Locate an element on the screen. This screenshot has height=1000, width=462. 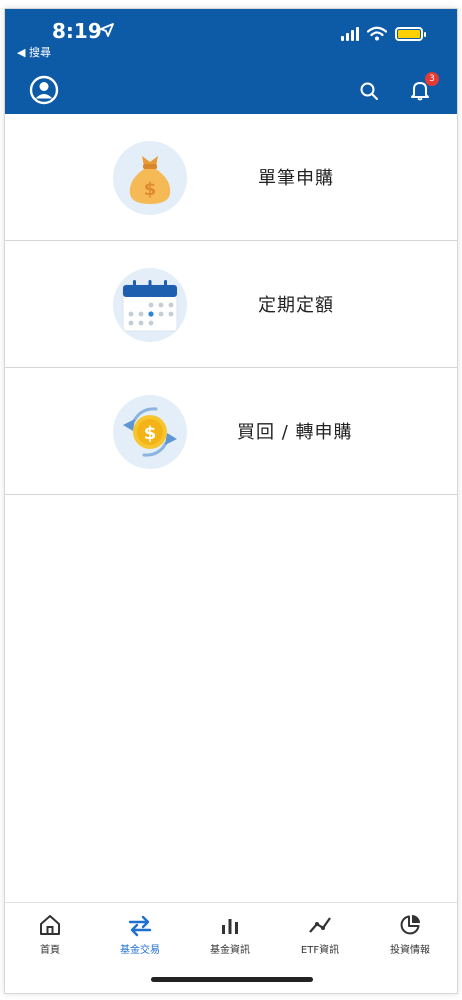
status-bar: 8:19 ◀ 搜尋 is located at coordinates (231, 38).